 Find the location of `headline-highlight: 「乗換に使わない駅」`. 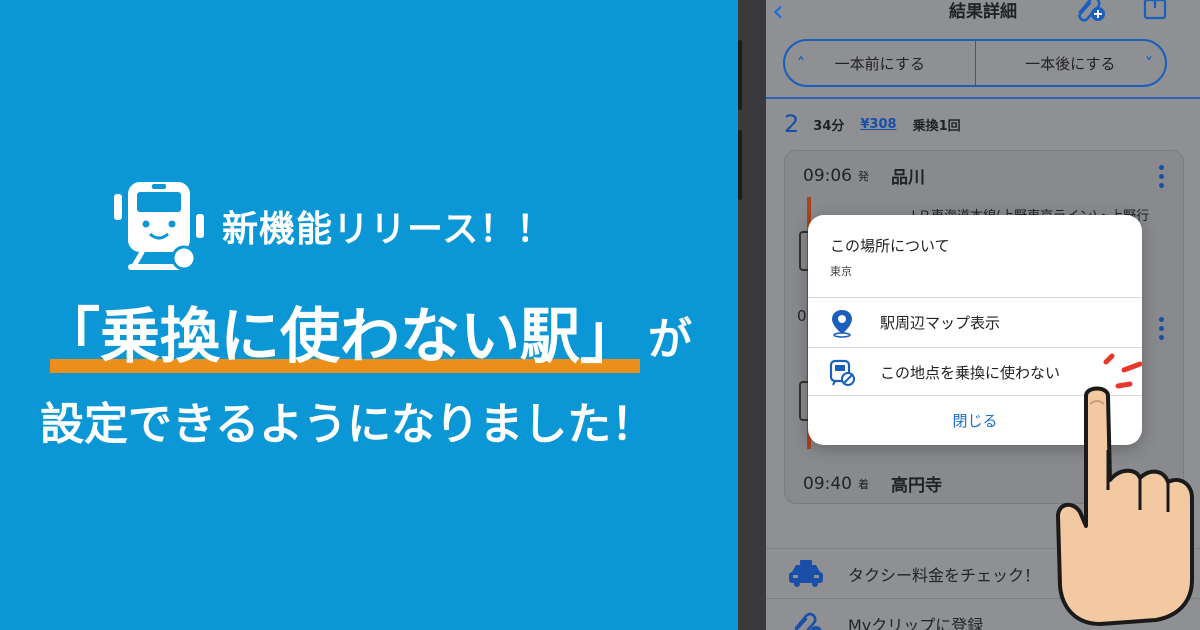

headline-highlight: 「乗換に使わない駅」 is located at coordinates (340, 331).